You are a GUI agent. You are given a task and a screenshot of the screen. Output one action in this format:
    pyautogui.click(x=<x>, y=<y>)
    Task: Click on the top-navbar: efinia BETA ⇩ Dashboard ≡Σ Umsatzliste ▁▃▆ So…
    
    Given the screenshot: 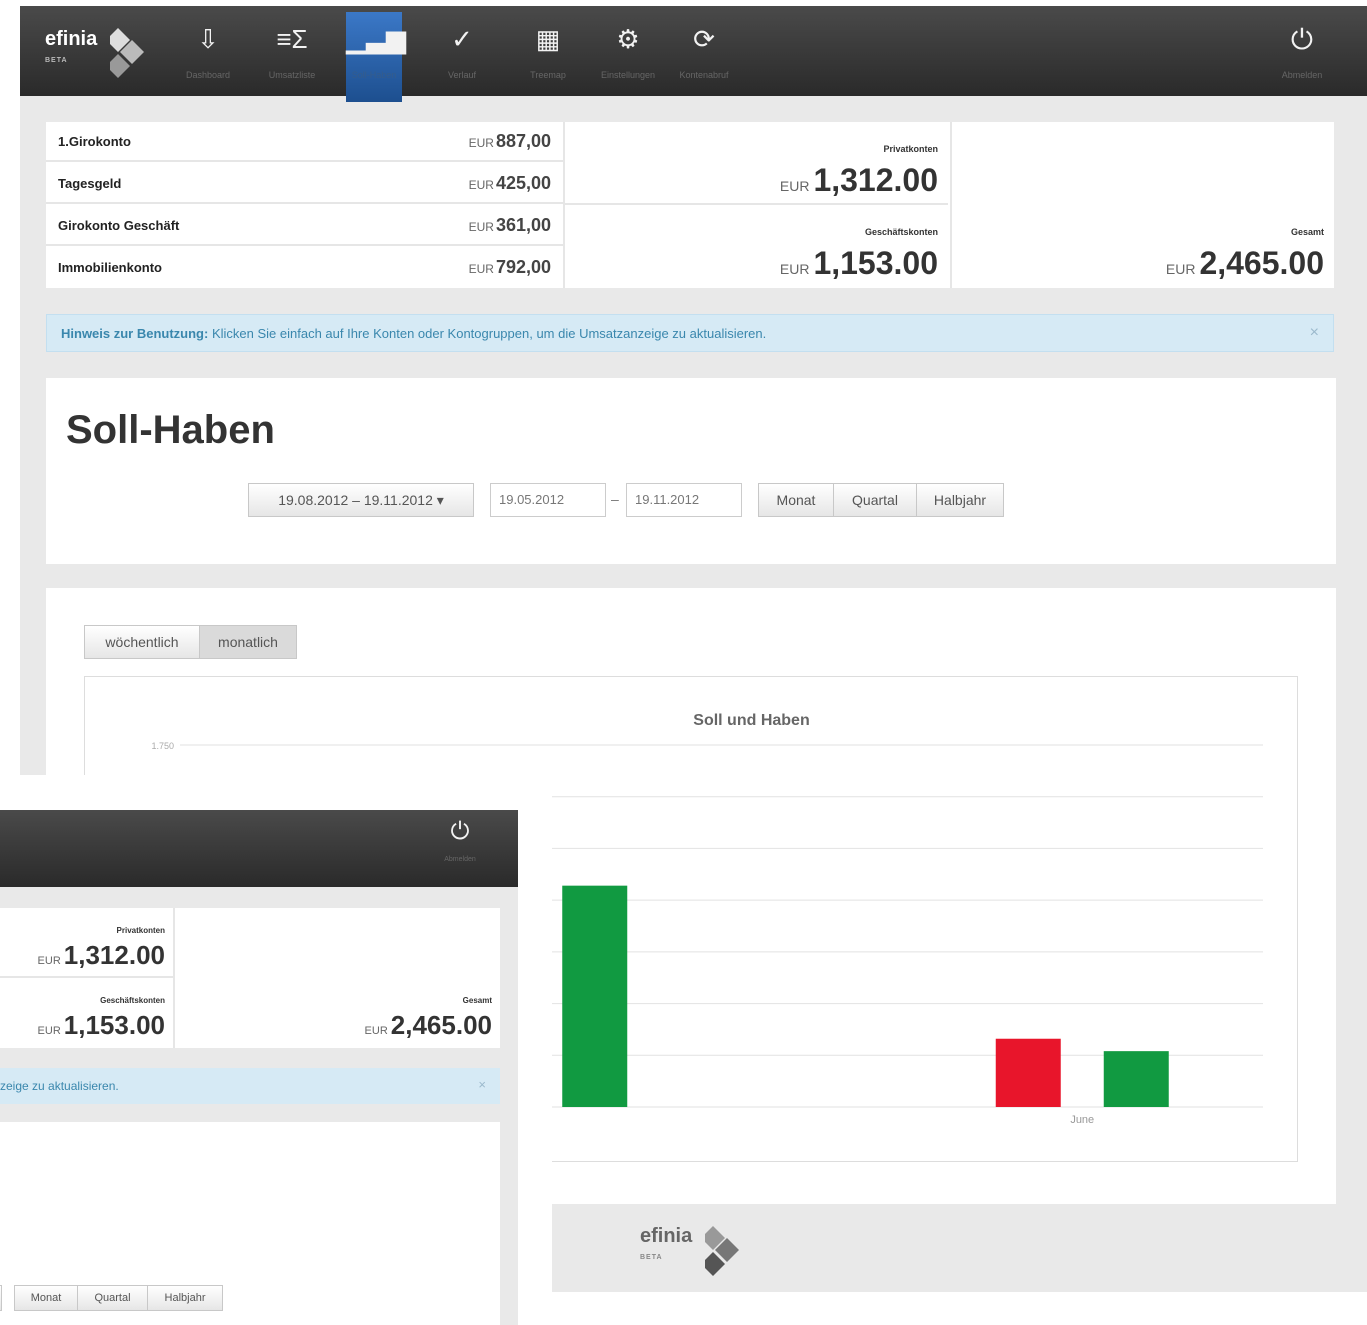 What is the action you would take?
    pyautogui.click(x=693, y=51)
    